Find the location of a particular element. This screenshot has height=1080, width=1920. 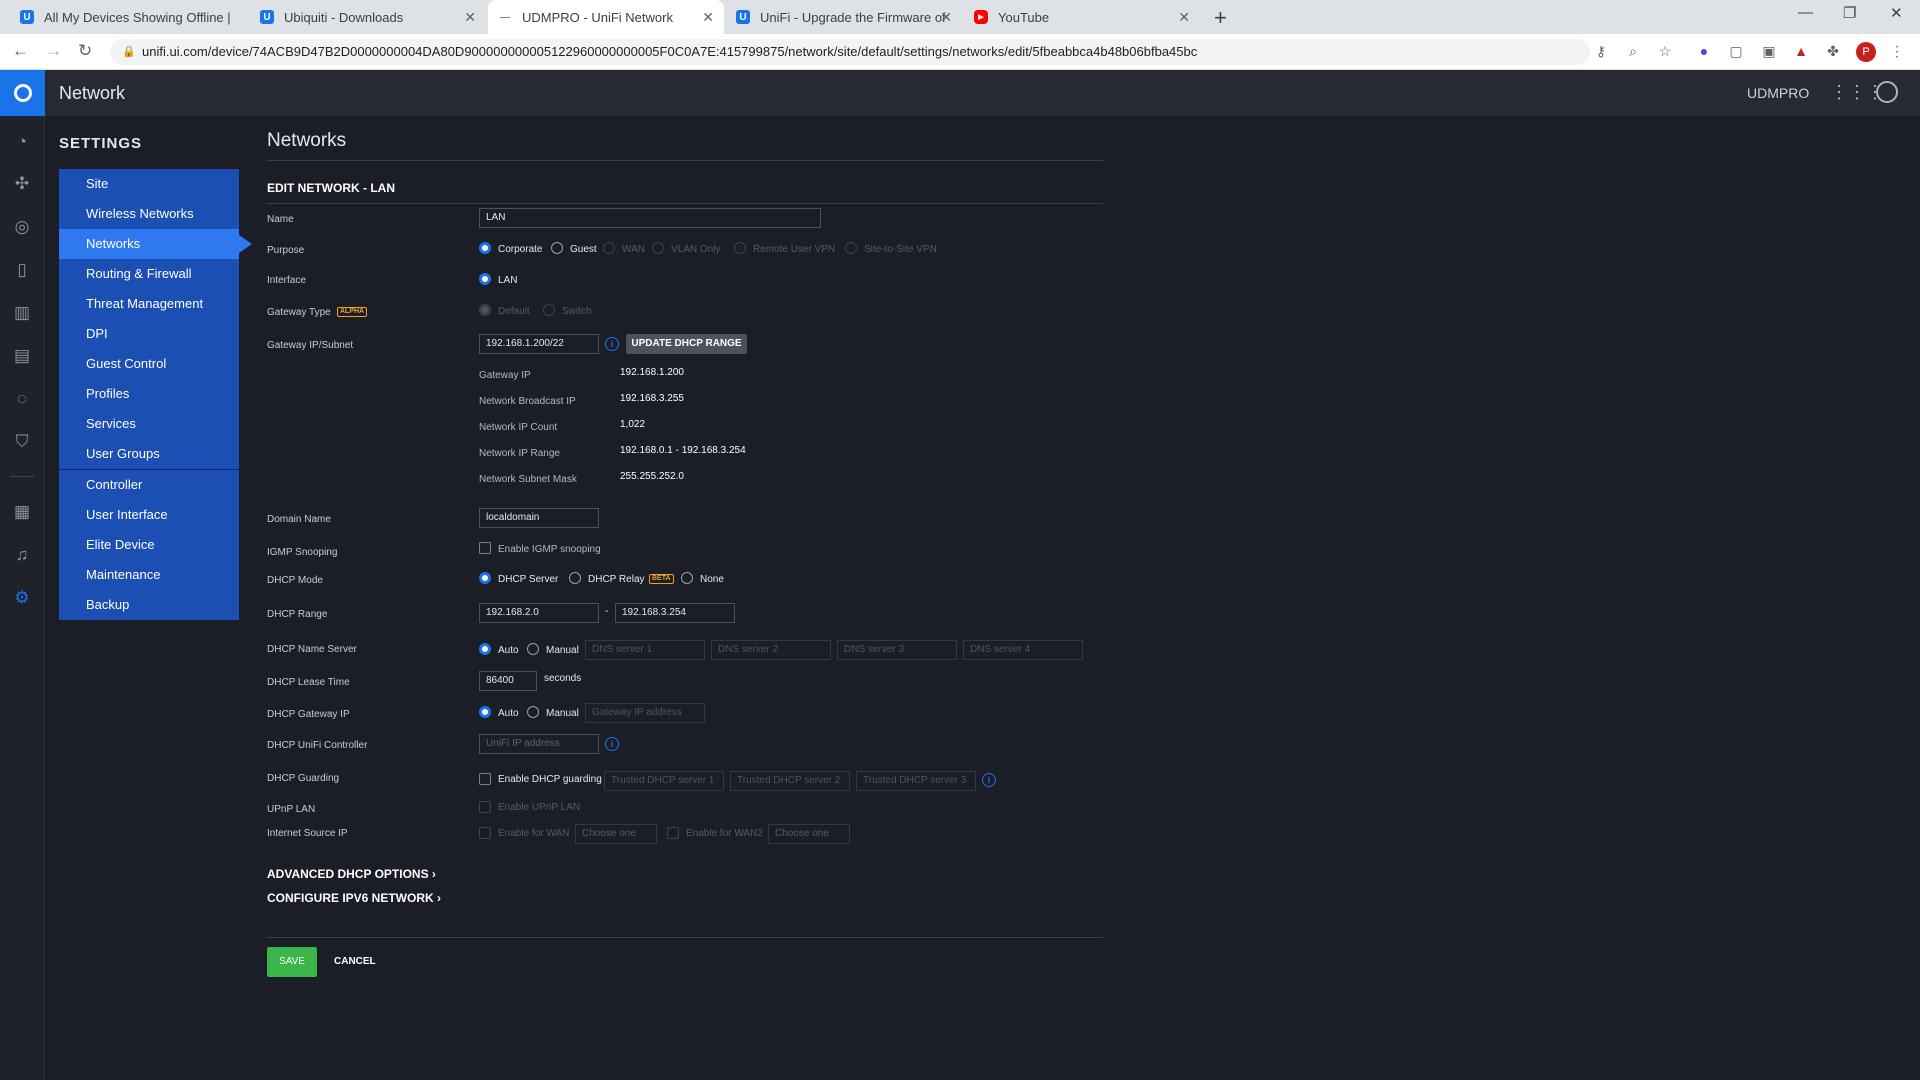

shield-icon: ⛉ is located at coordinates (22, 442).